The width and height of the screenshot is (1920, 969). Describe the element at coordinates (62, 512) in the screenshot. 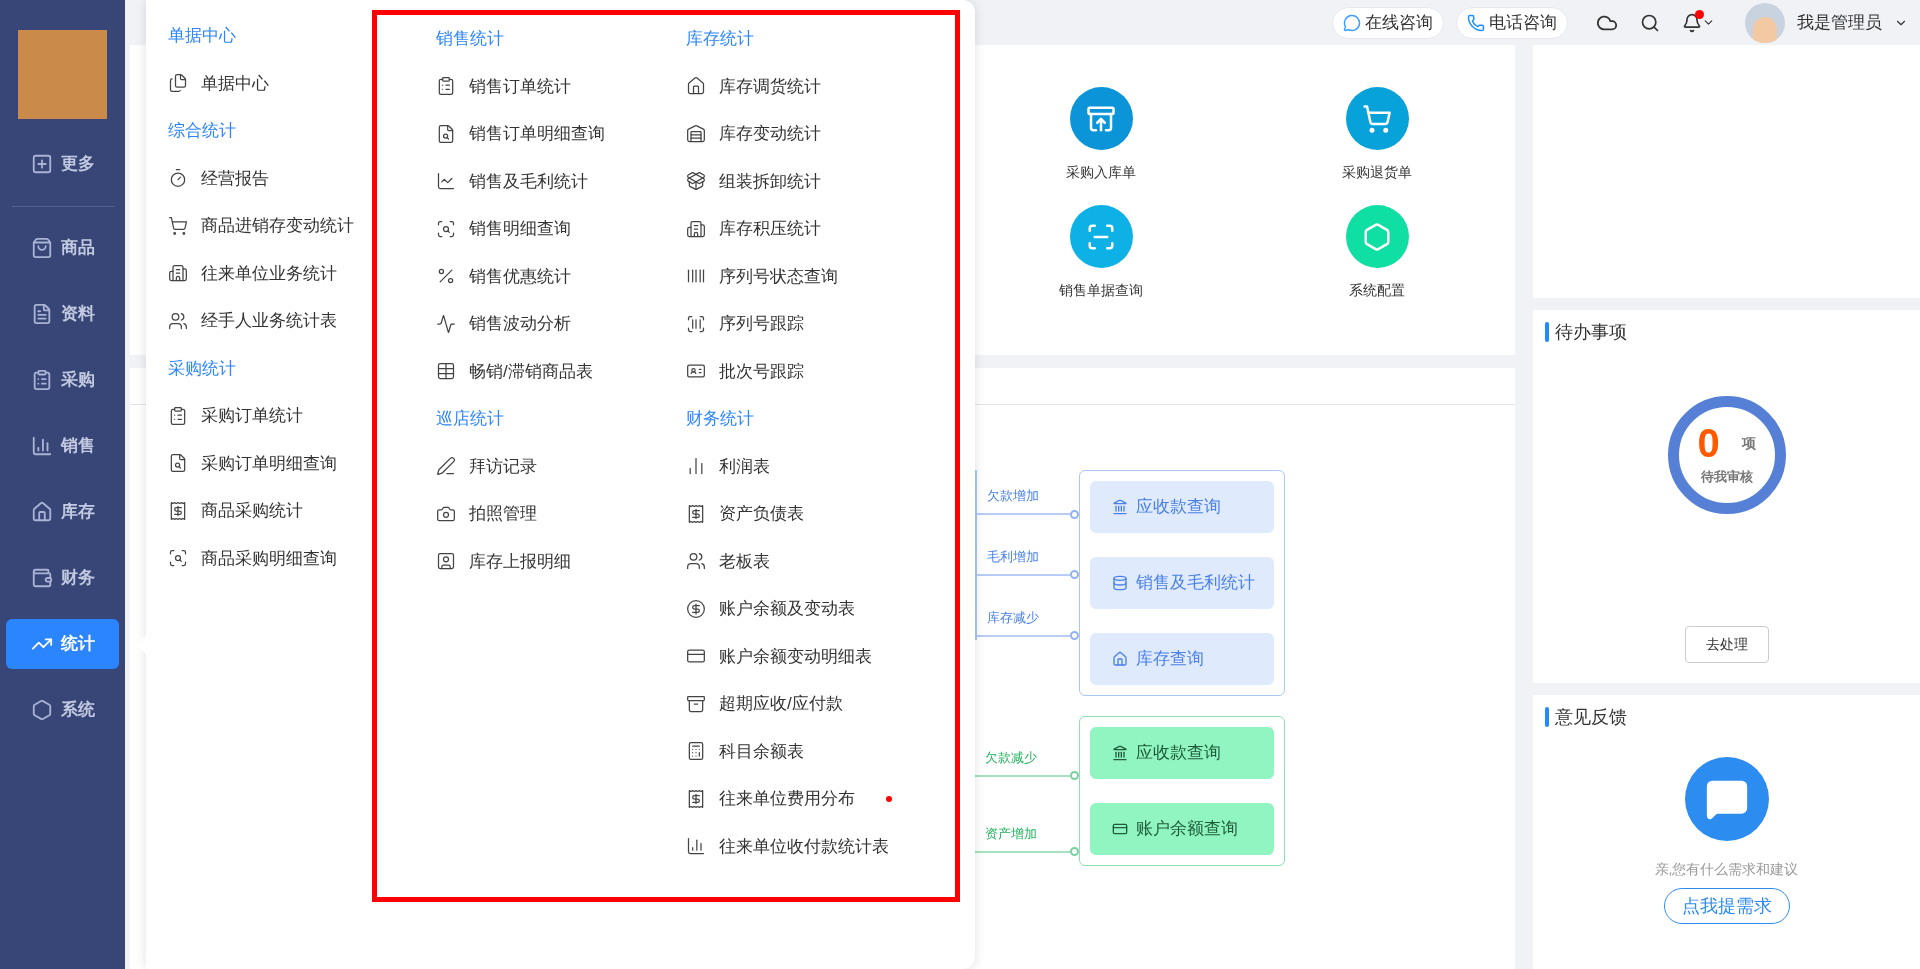

I see `sidebar-item: 库存` at that location.